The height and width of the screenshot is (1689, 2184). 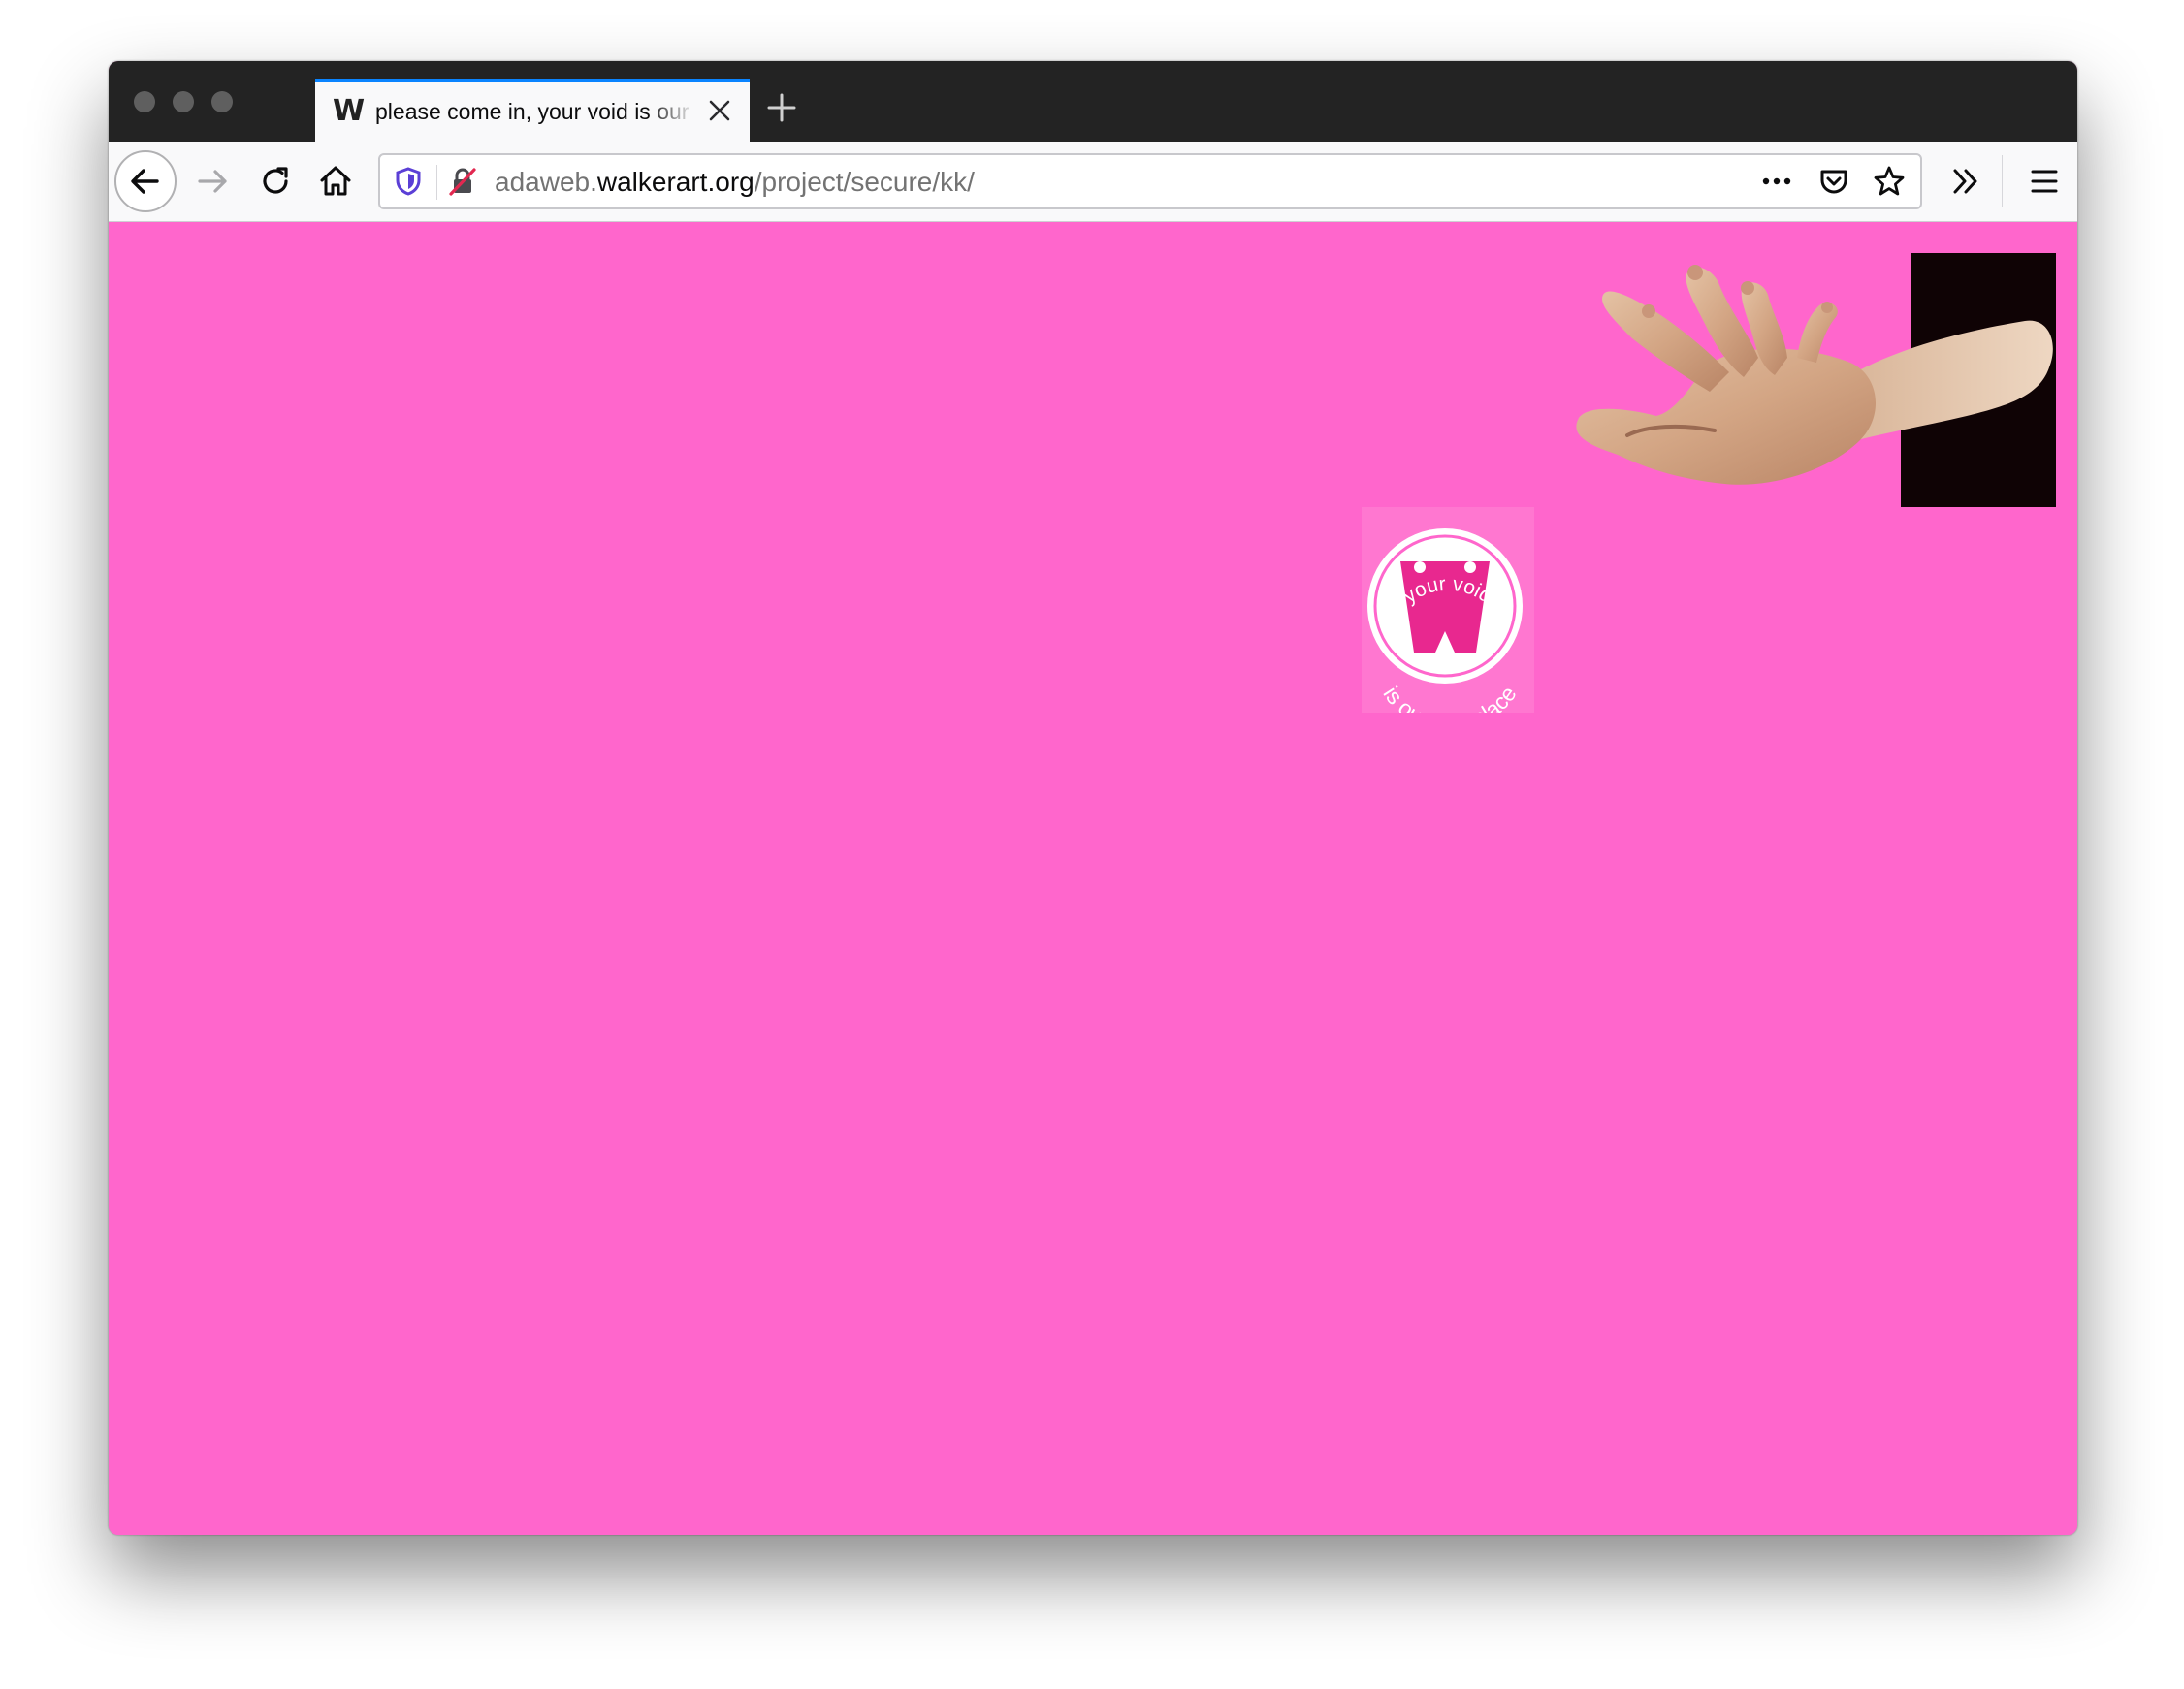 What do you see at coordinates (213, 181) in the screenshot?
I see `arrow-right-icon` at bounding box center [213, 181].